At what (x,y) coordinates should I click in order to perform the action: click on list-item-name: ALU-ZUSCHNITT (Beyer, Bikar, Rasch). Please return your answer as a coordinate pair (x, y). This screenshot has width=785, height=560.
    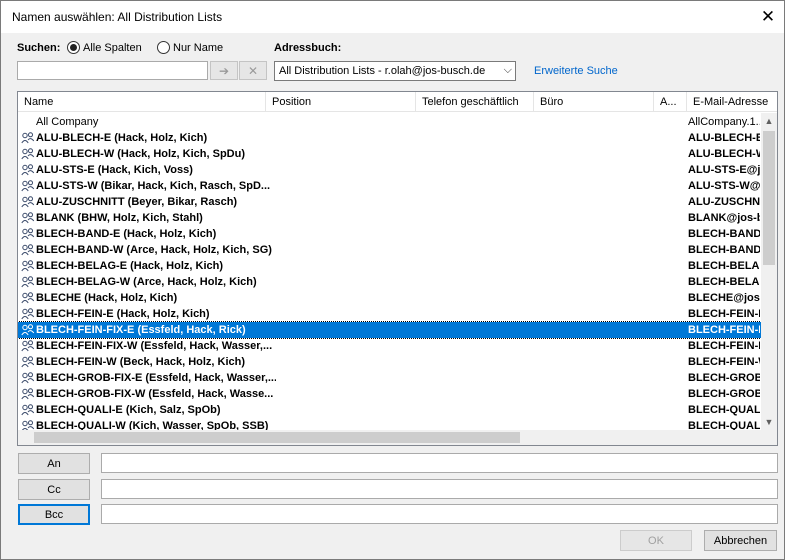
    Looking at the image, I should click on (137, 202).